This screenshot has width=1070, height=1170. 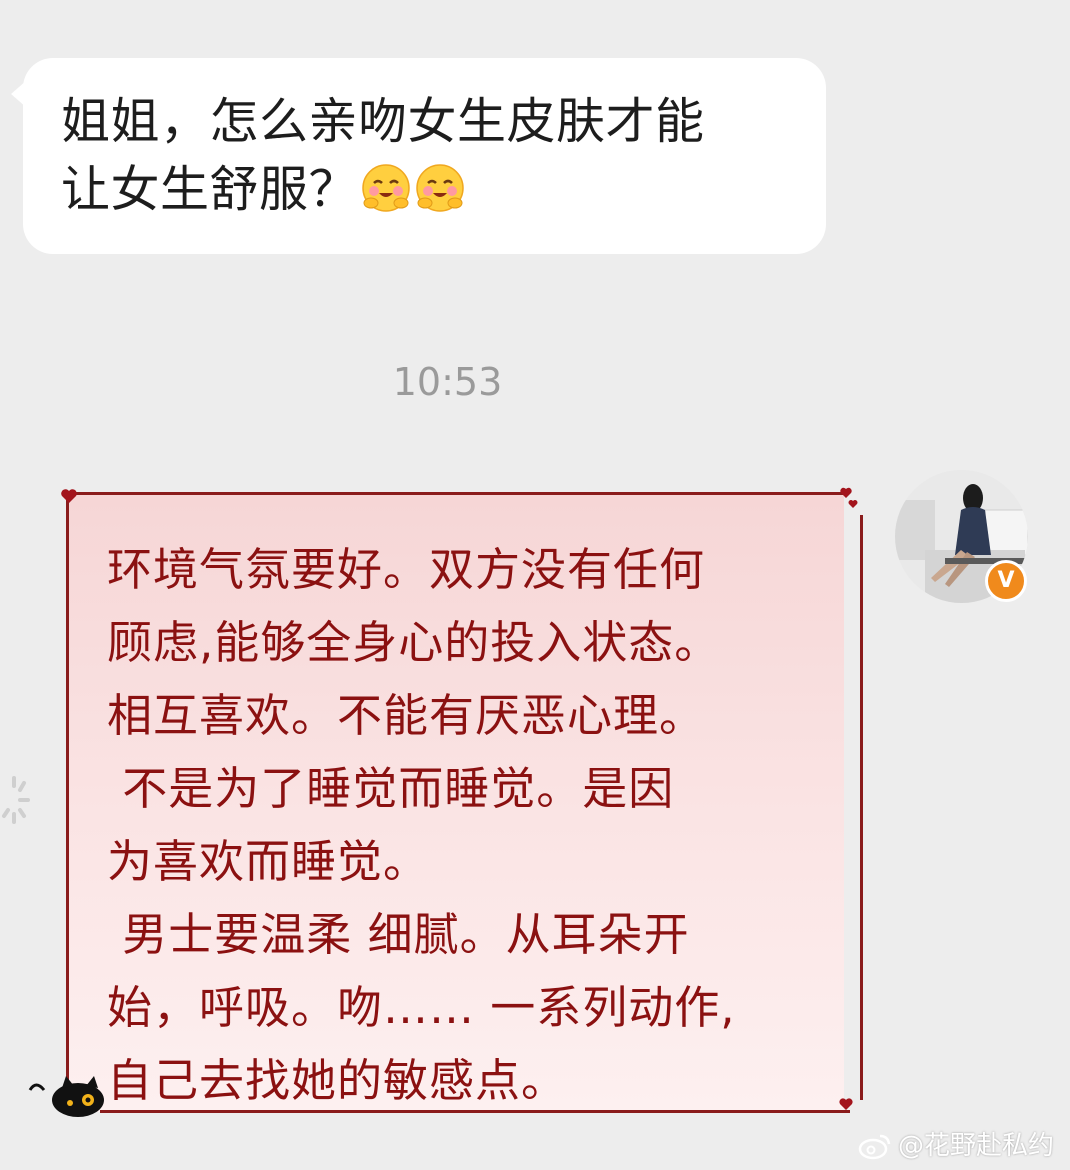 I want to click on watermark-text: @花野赴私约, so click(x=976, y=1146).